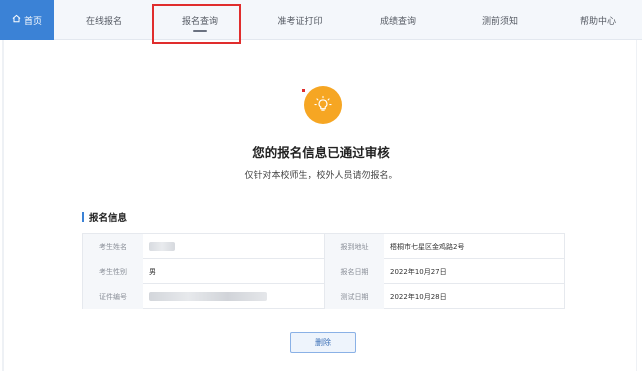 The width and height of the screenshot is (642, 371). I want to click on right-border, so click(636, 205).